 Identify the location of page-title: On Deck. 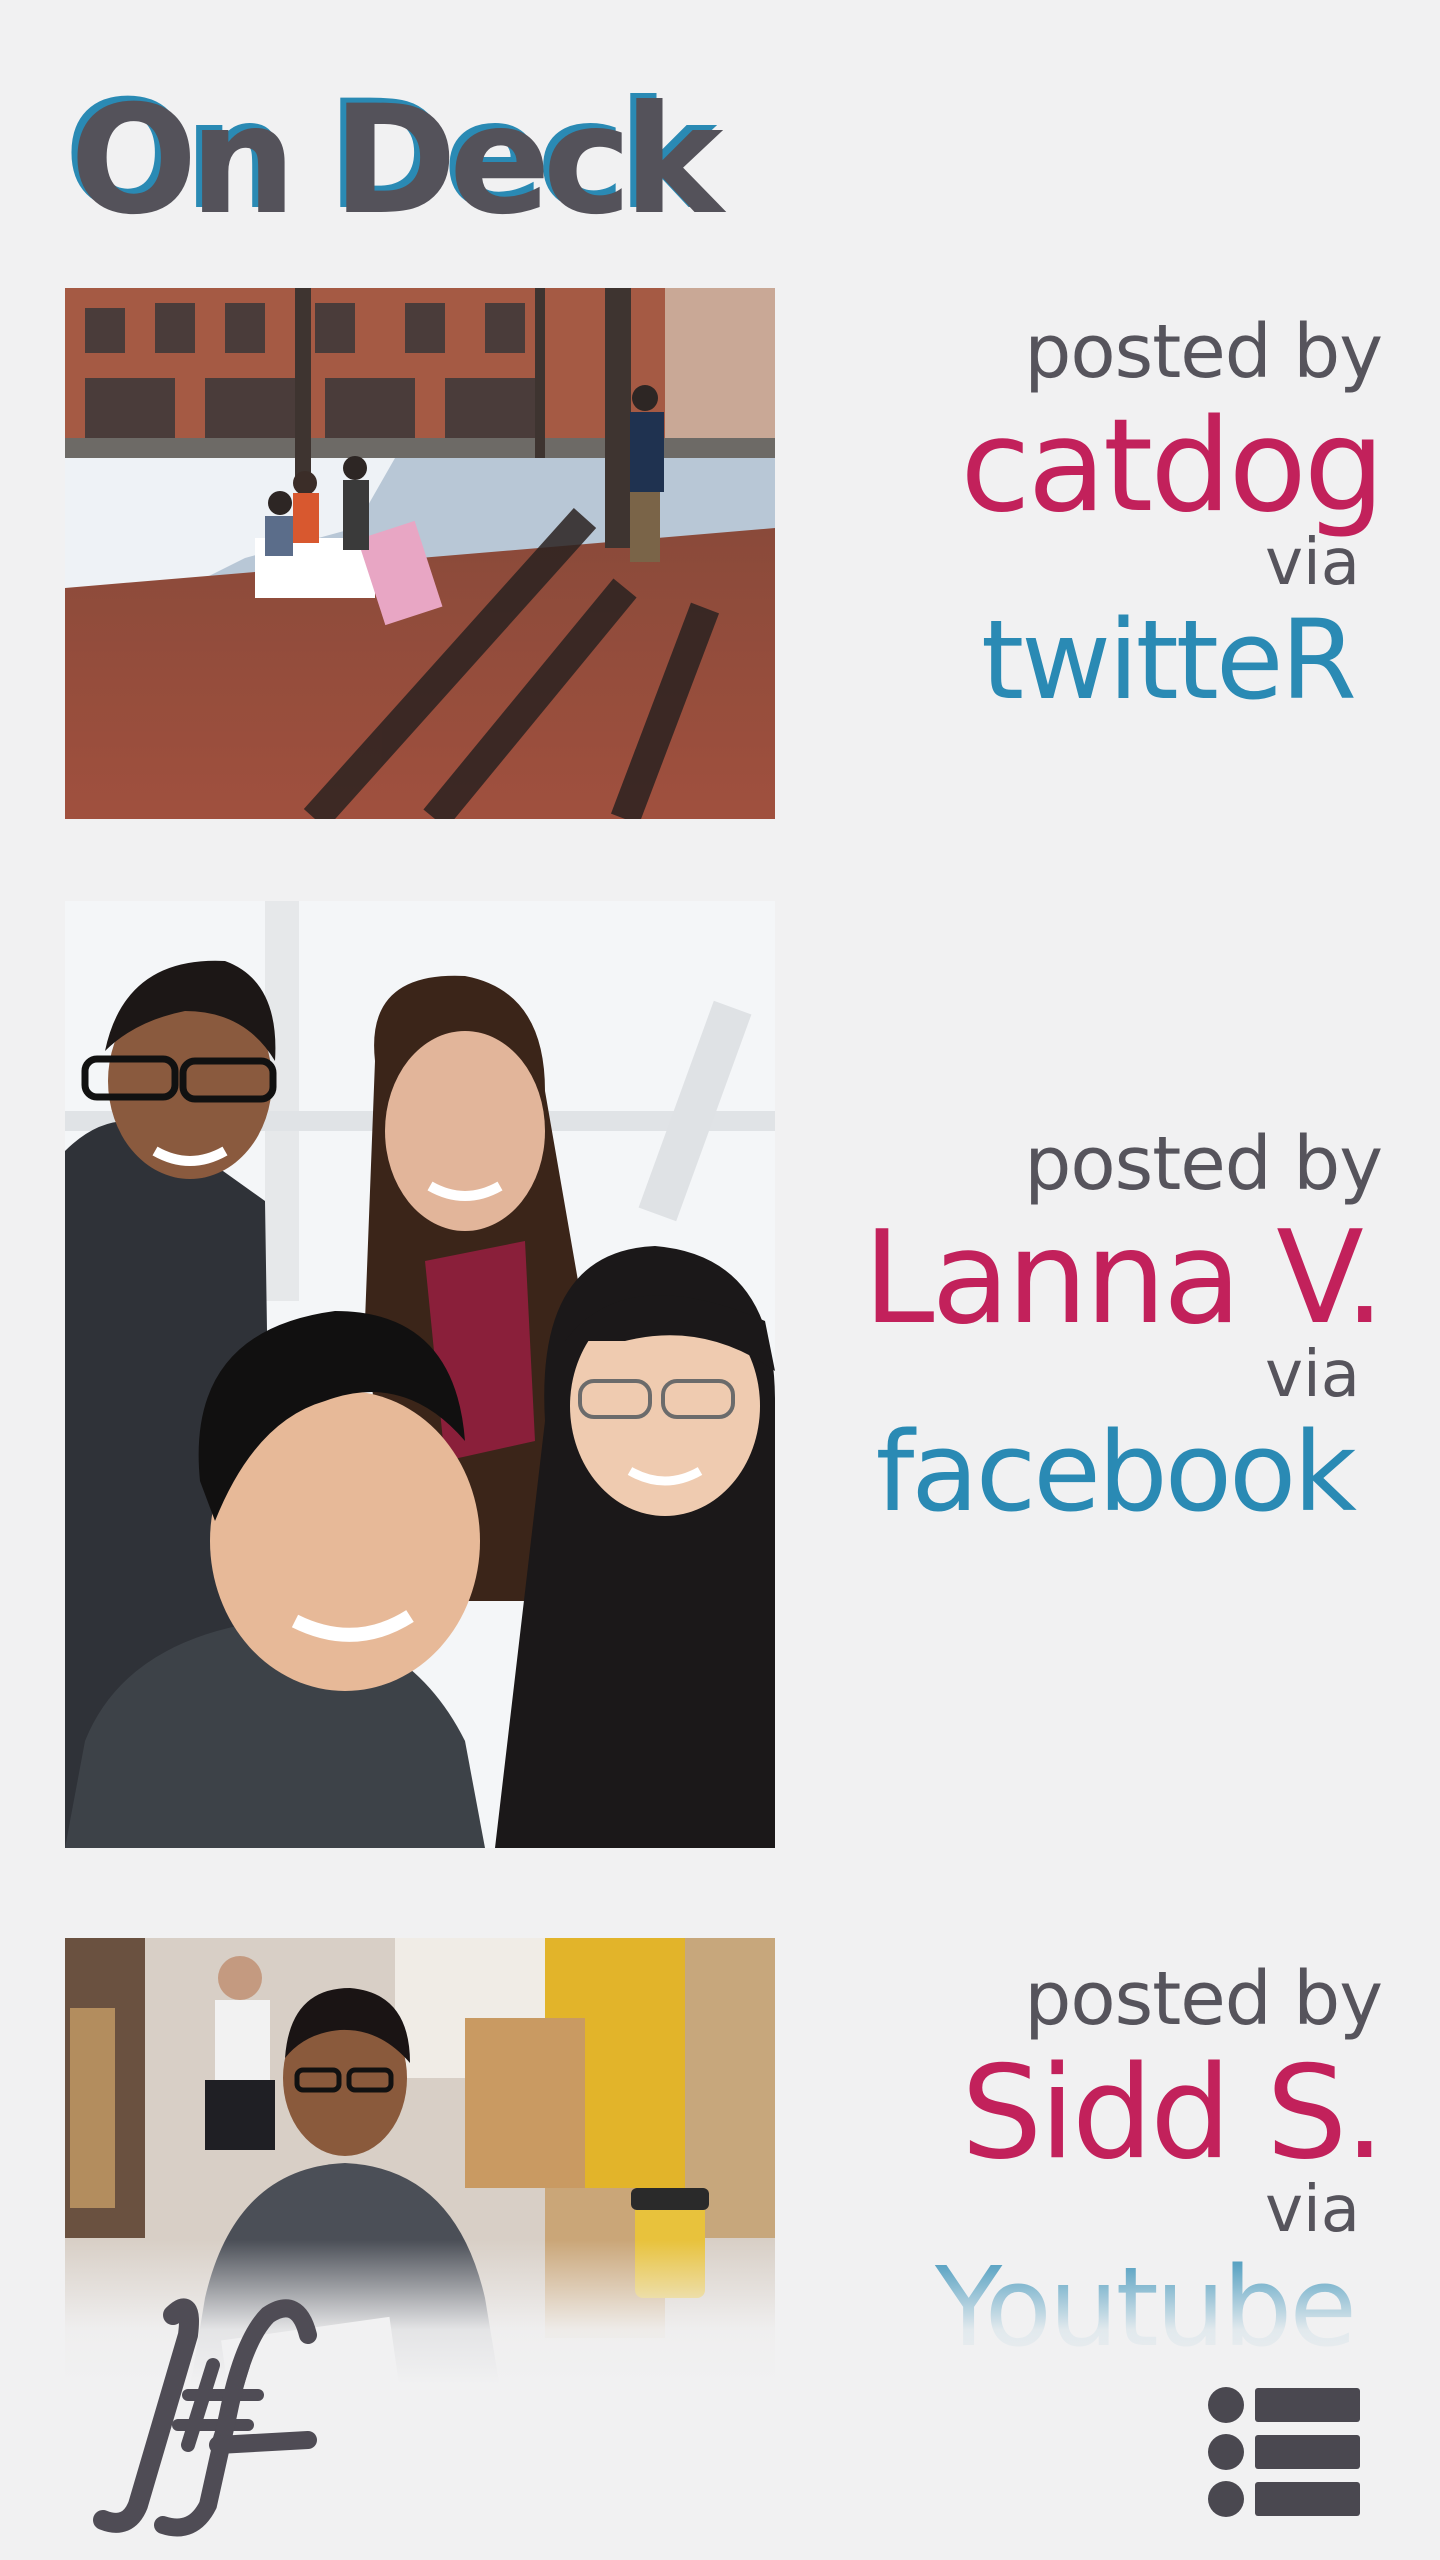
(396, 161).